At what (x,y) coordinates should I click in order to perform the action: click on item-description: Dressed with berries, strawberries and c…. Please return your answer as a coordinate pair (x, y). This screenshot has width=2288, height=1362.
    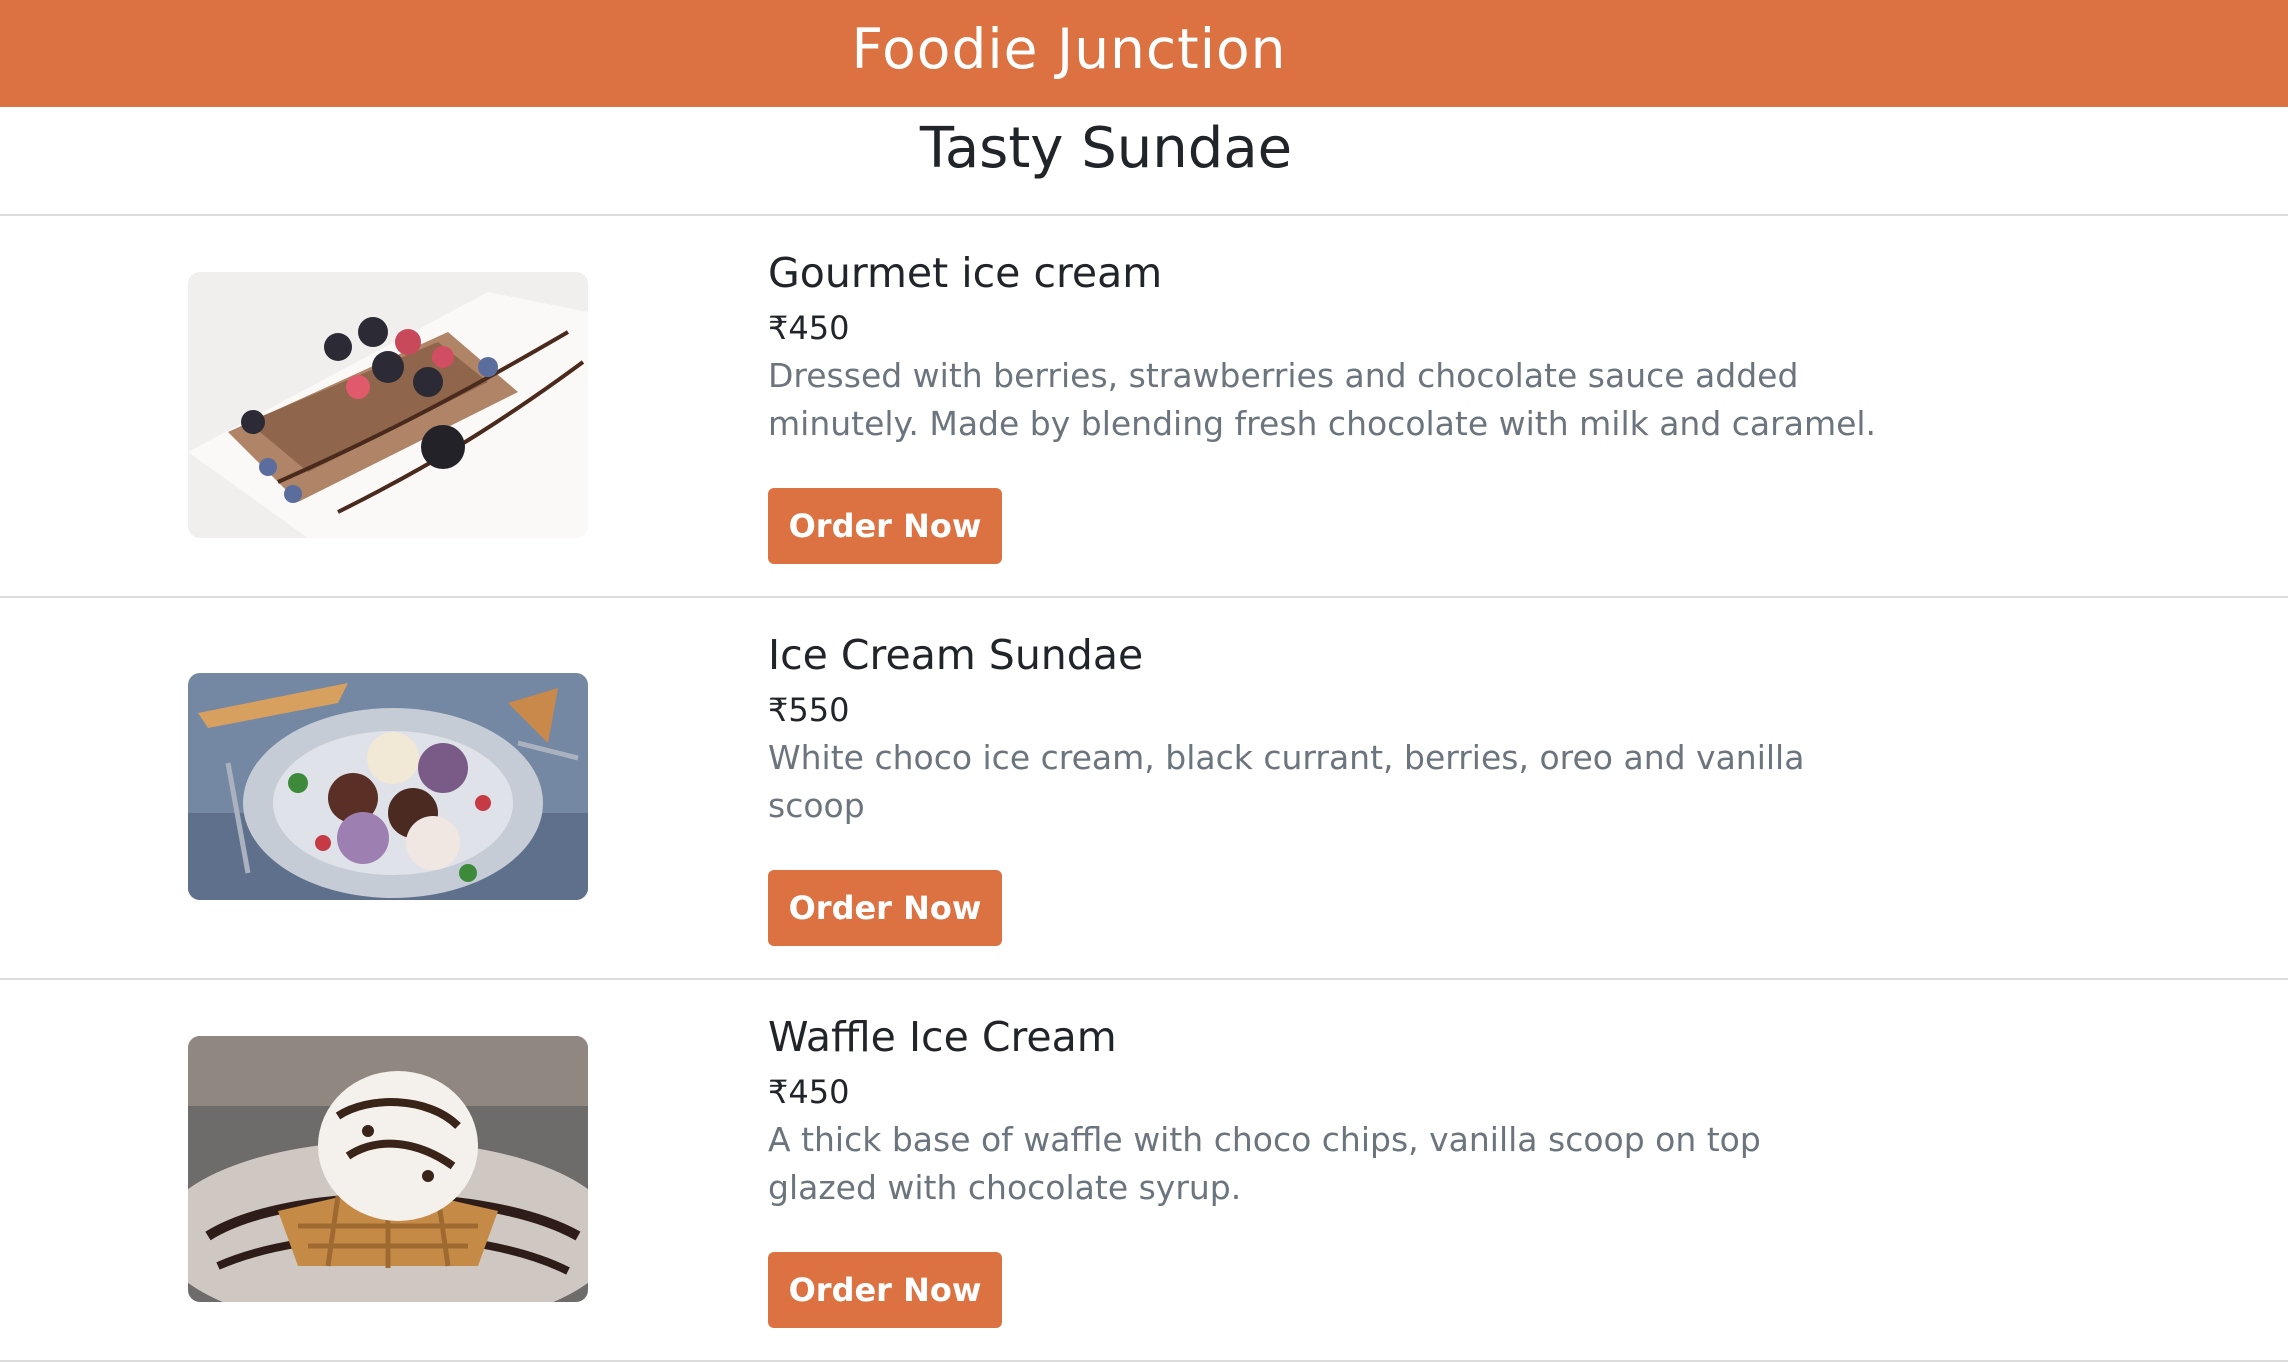
    Looking at the image, I should click on (1322, 399).